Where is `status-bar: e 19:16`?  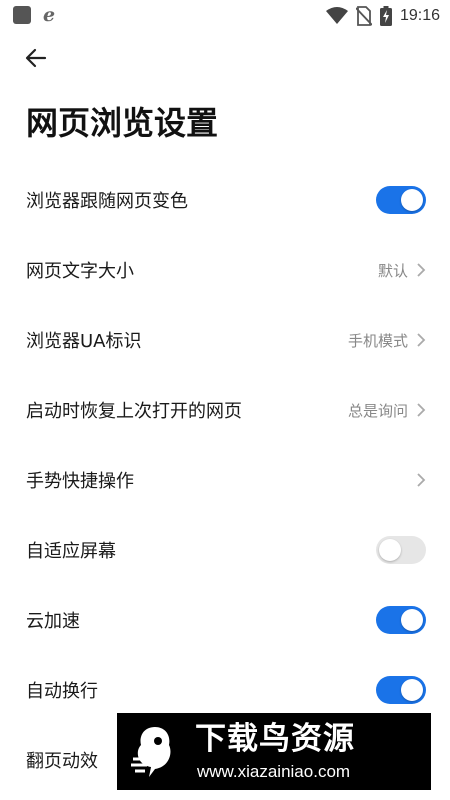 status-bar: e 19:16 is located at coordinates (225, 16).